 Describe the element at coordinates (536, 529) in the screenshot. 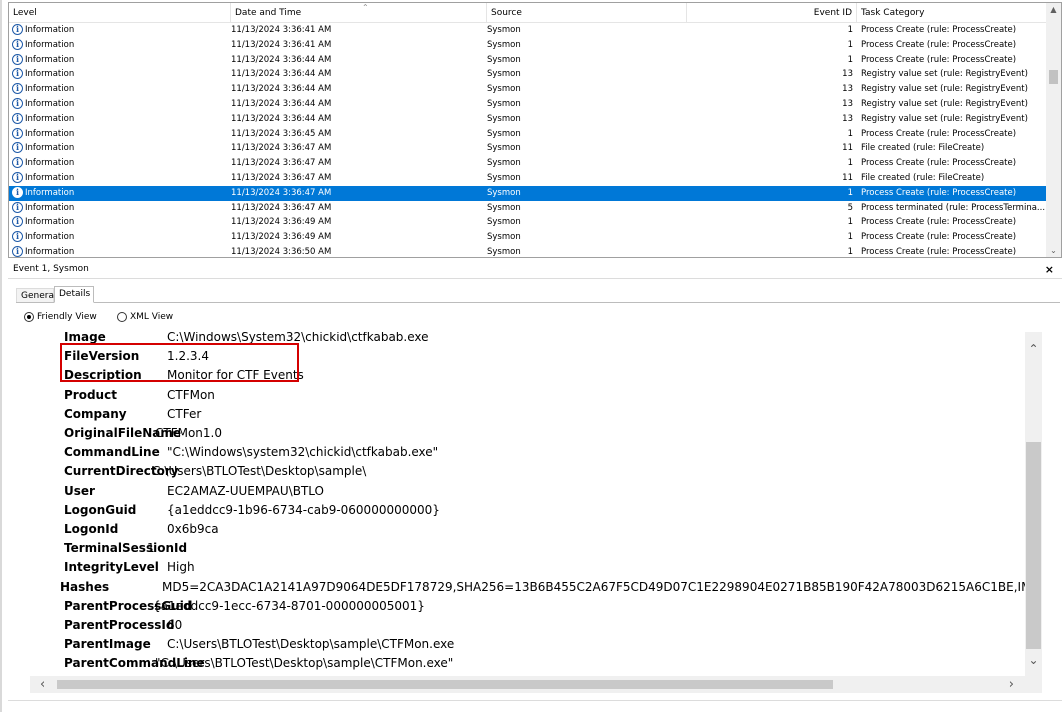

I see `detail-field: LogonId 0x6b9ca` at that location.